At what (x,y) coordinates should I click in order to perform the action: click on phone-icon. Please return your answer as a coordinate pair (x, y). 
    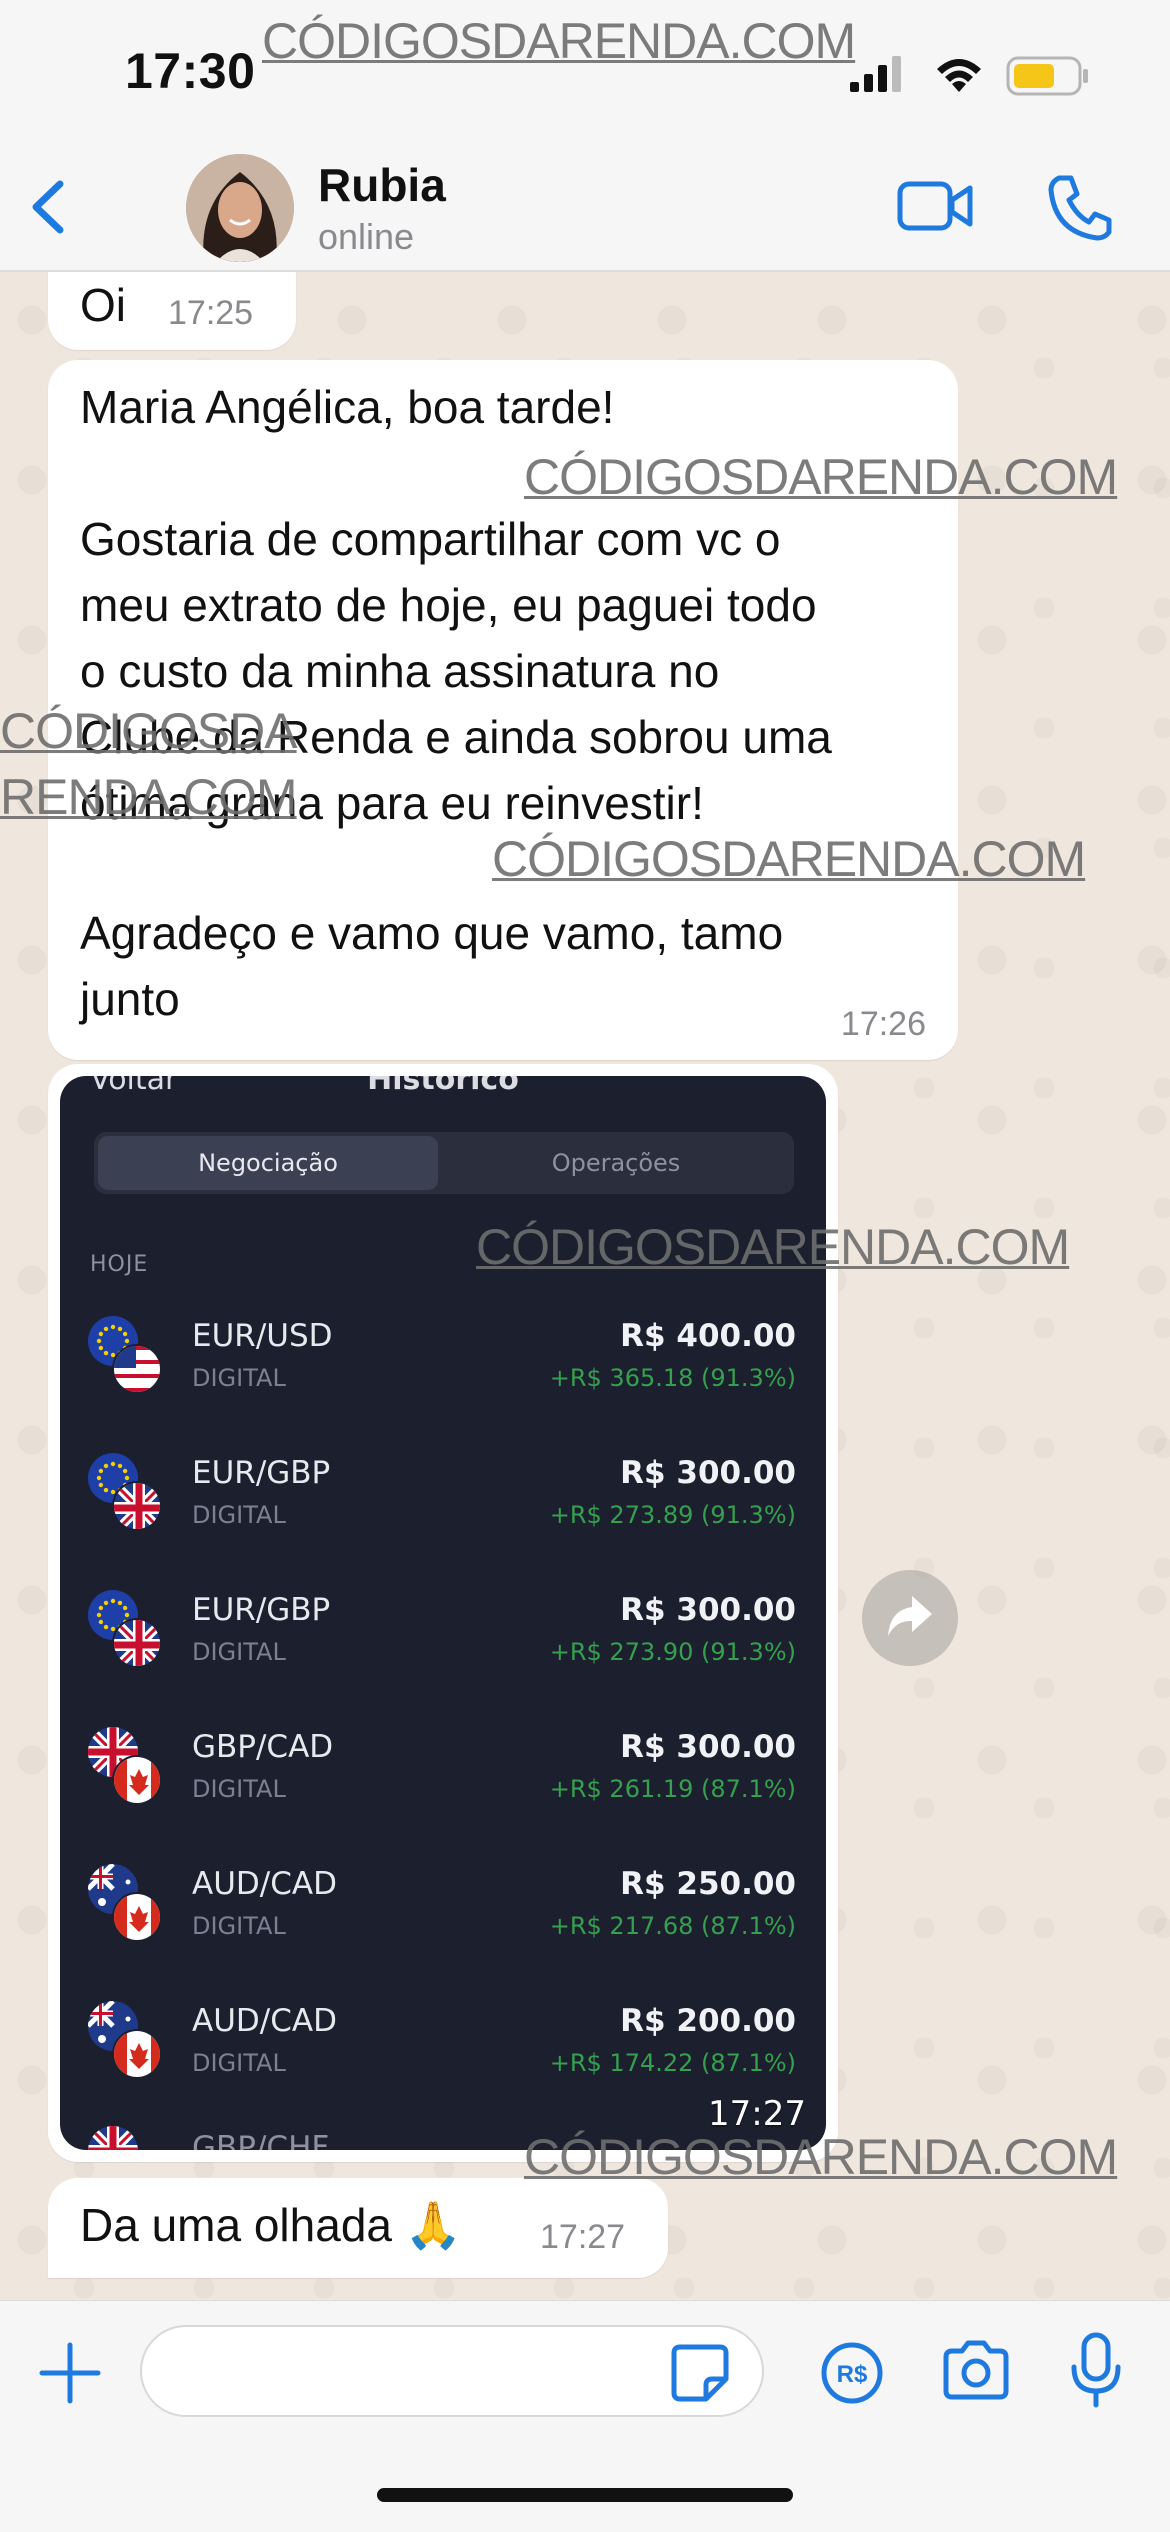
    Looking at the image, I should click on (1080, 207).